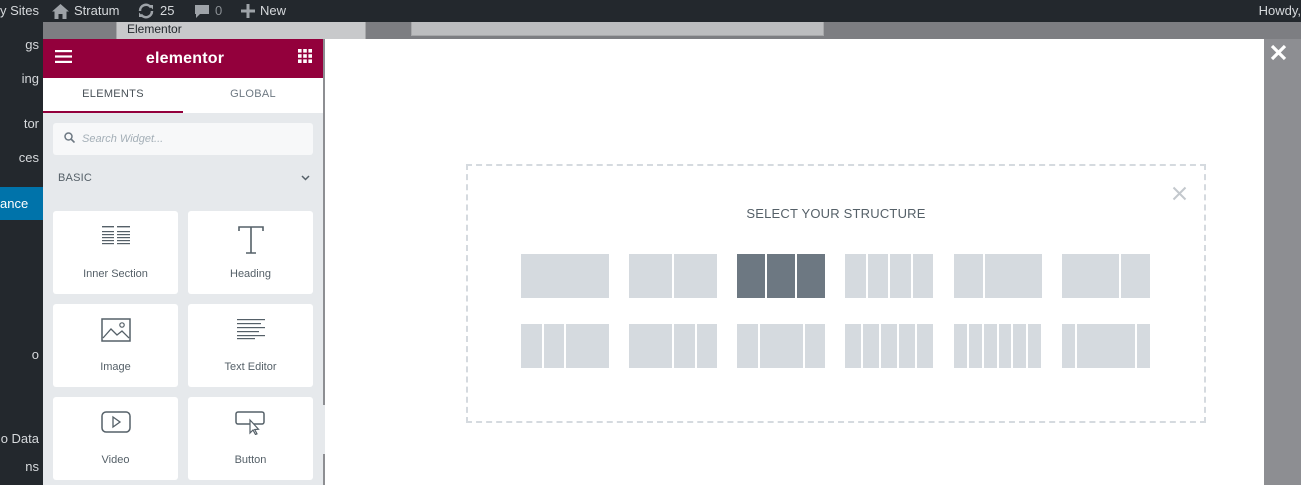  I want to click on comments-menu: 0, so click(208, 11).